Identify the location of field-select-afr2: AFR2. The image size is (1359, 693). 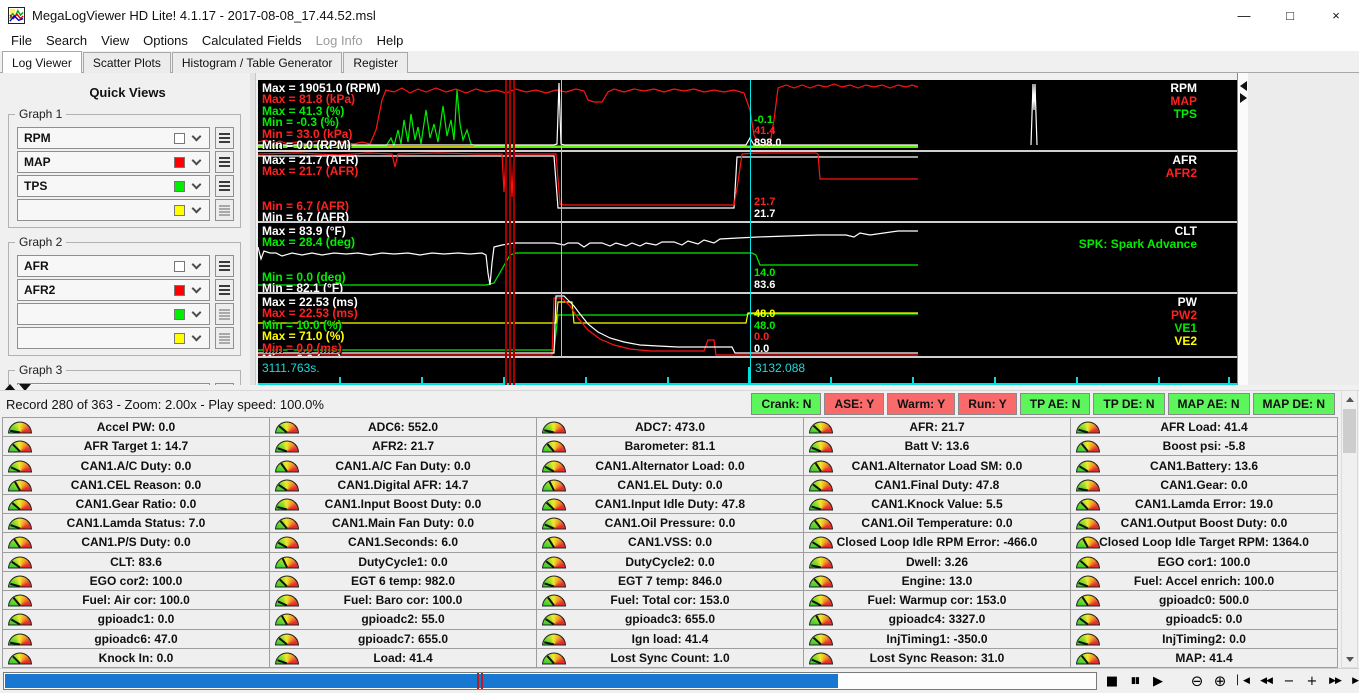
(113, 290).